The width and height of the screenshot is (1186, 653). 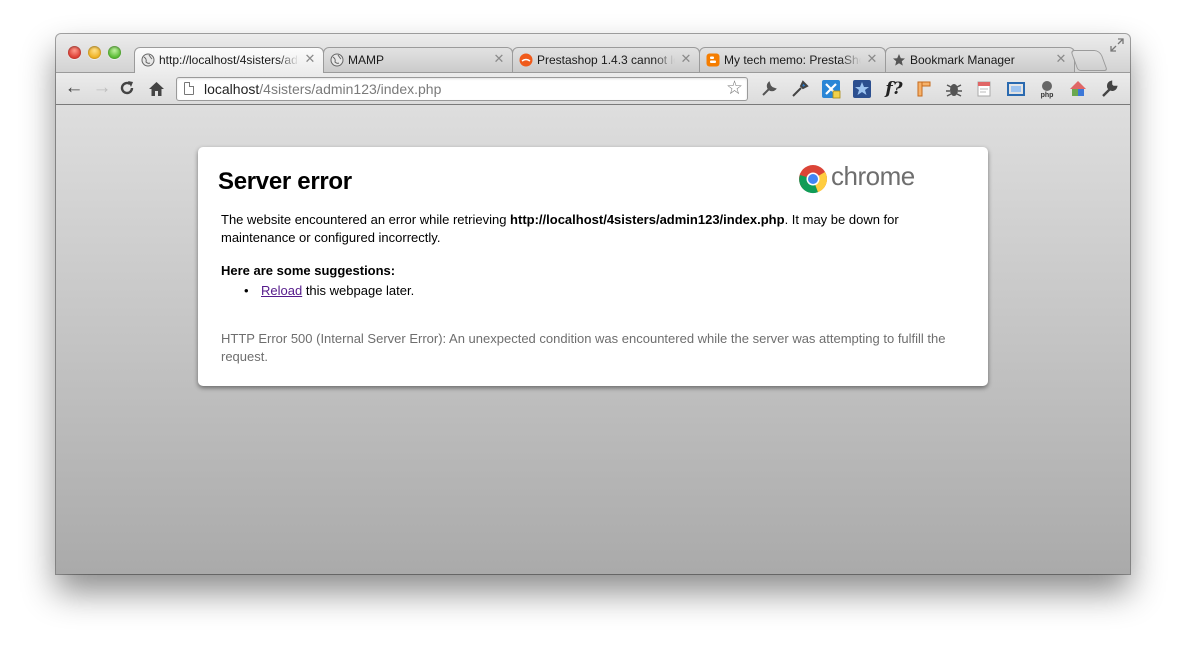 I want to click on colorful-house-icon, so click(x=1078, y=89).